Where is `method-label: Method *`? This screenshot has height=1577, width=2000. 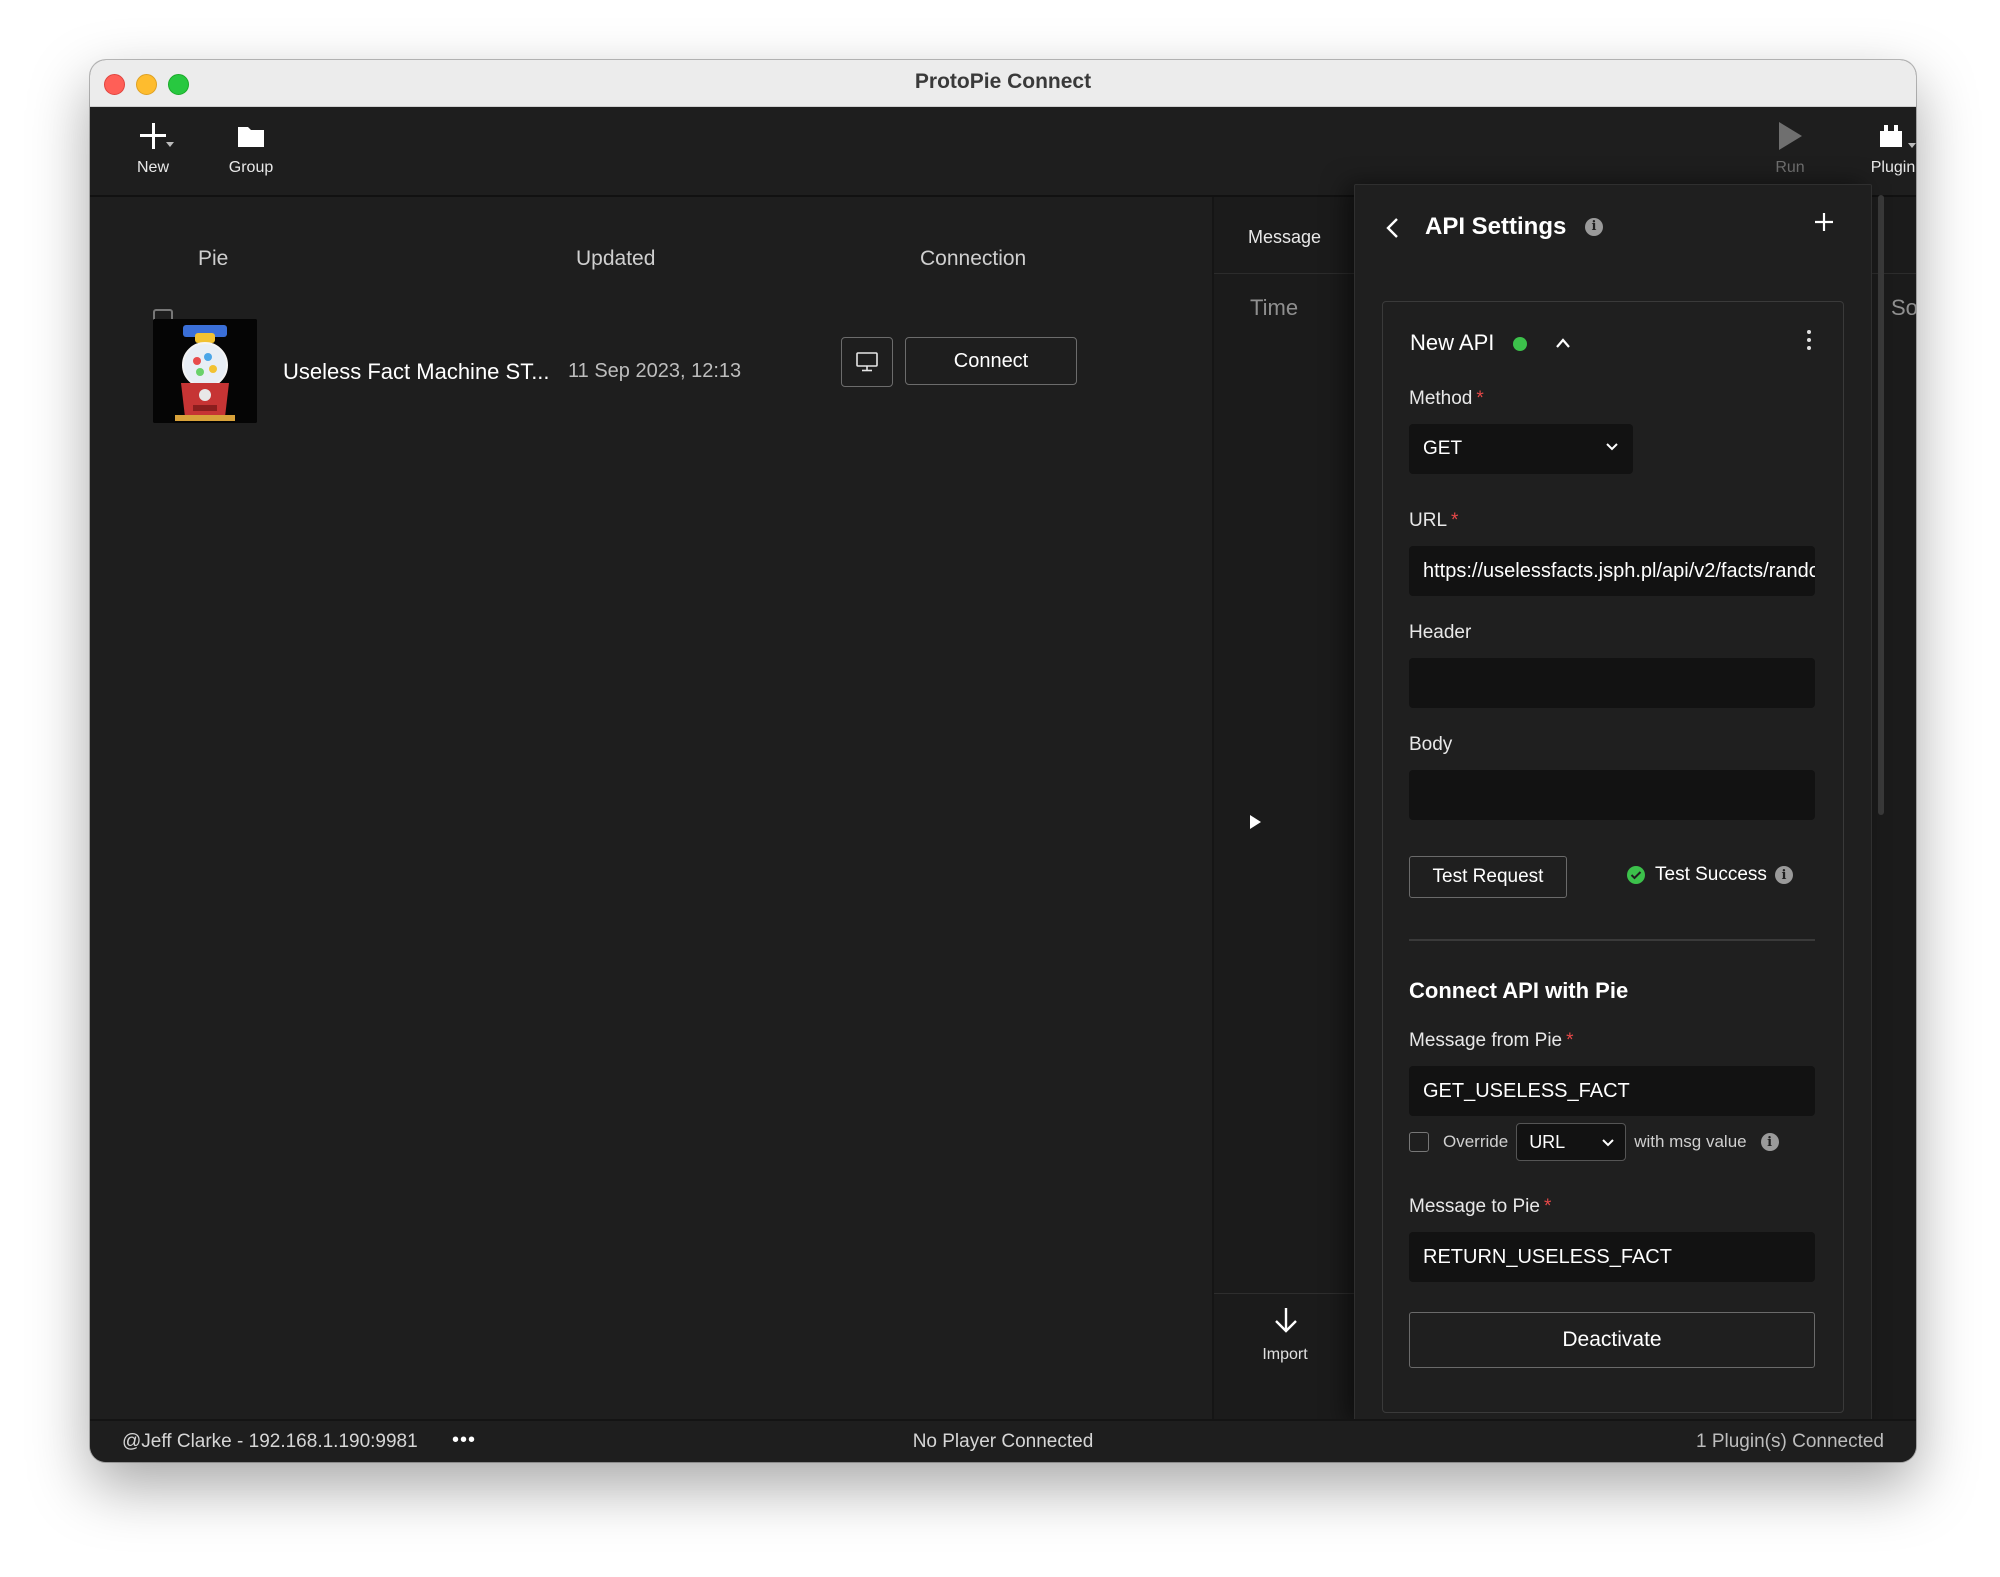
method-label: Method * is located at coordinates (1446, 398).